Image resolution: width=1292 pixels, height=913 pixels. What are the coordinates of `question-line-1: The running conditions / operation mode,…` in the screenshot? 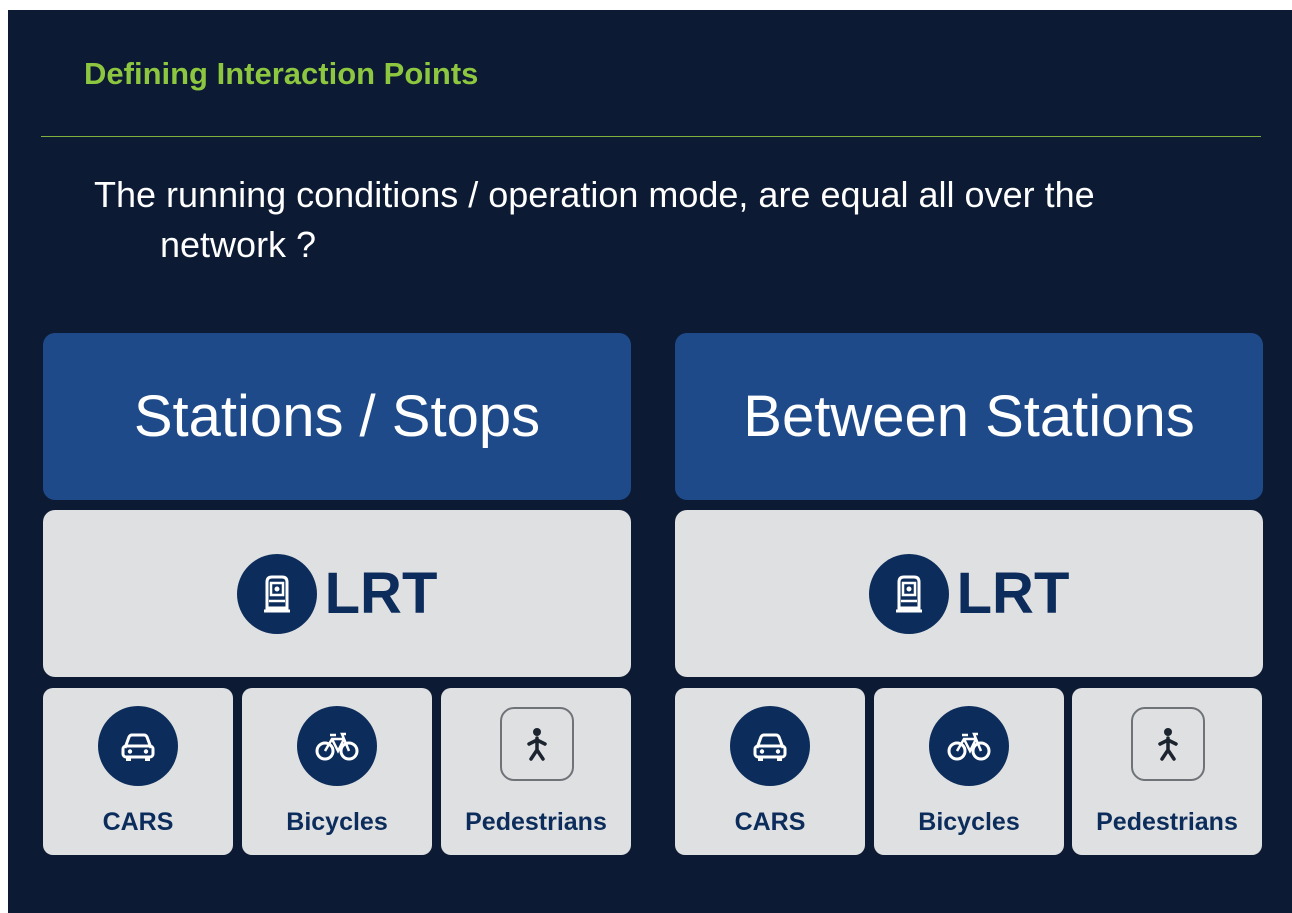 It's located at (594, 194).